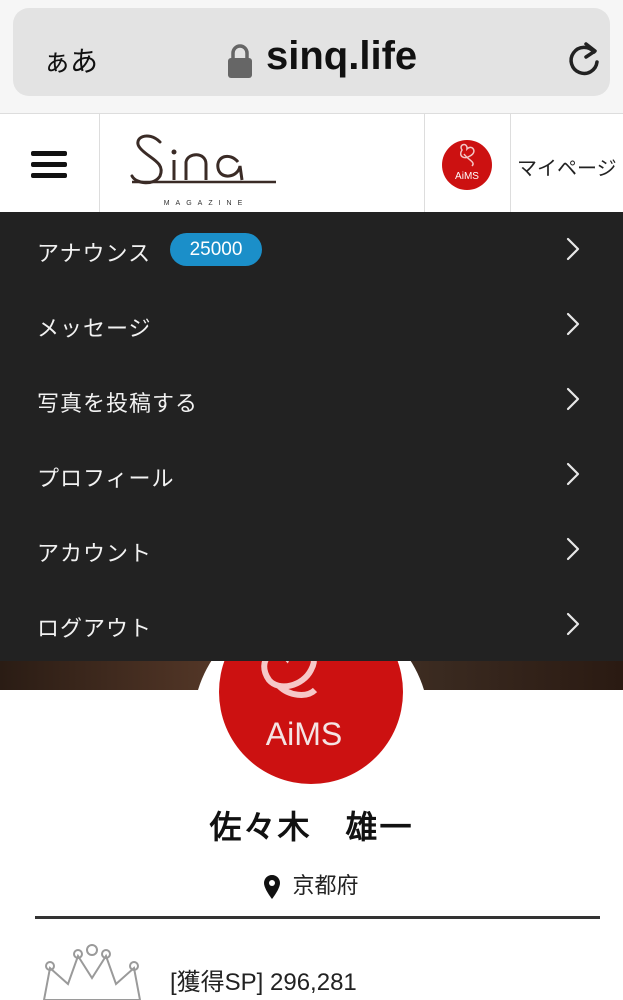 The image size is (623, 1000). What do you see at coordinates (311, 549) in the screenshot?
I see `menu-item-account: アカウント` at bounding box center [311, 549].